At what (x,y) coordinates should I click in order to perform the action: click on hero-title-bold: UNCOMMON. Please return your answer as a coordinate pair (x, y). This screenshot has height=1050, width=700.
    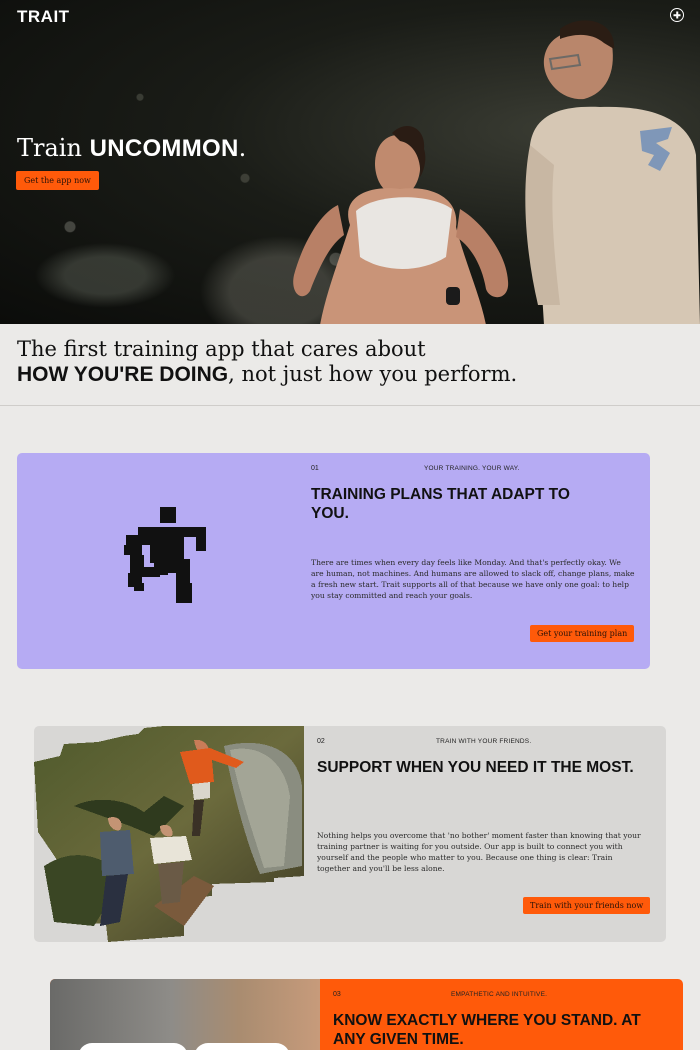
    Looking at the image, I should click on (164, 148).